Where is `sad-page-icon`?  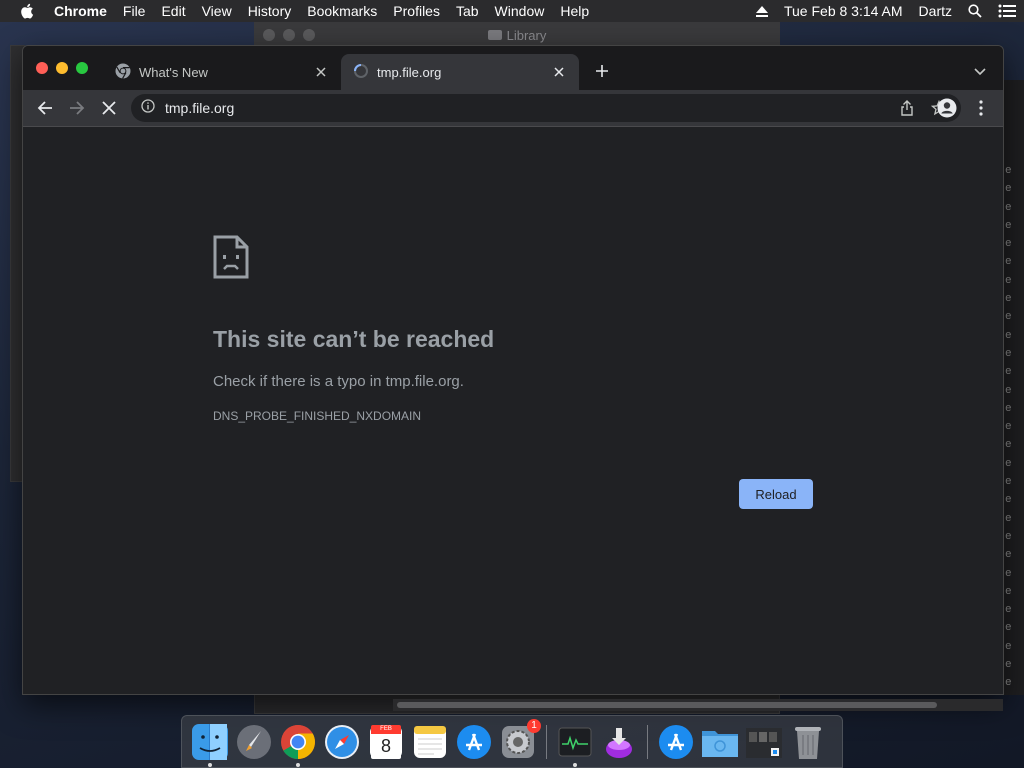
sad-page-icon is located at coordinates (231, 259).